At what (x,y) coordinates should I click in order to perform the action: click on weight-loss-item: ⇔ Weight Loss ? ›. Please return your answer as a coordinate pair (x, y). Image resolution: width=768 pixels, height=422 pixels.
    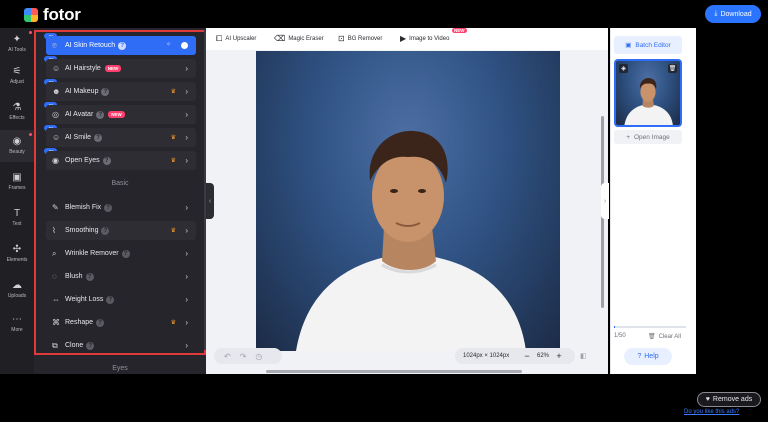
    Looking at the image, I should click on (121, 299).